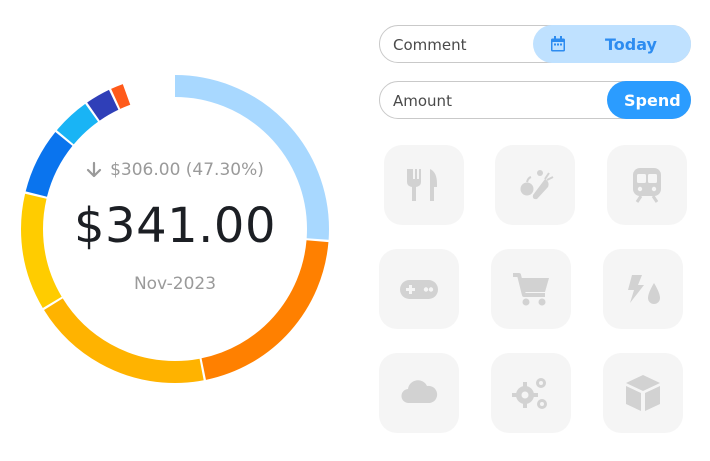  I want to click on calendar-icon, so click(558, 44).